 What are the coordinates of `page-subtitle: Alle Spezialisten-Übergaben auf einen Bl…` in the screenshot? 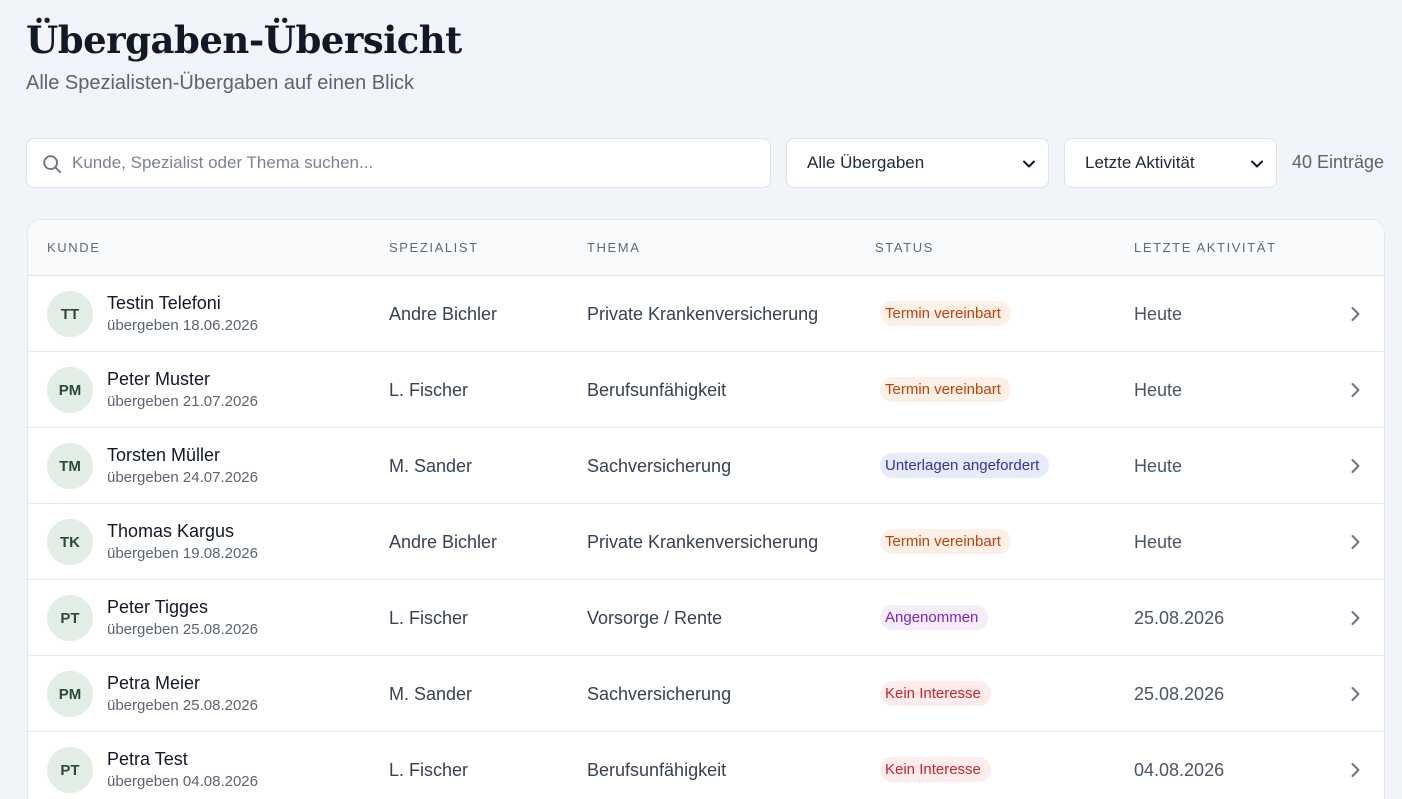 It's located at (220, 83).